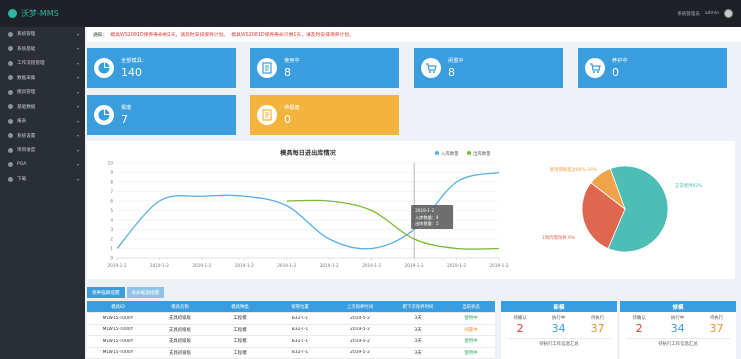 Image resolution: width=741 pixels, height=359 pixels. What do you see at coordinates (111, 191) in the screenshot?
I see `y-tick-label: 7` at bounding box center [111, 191].